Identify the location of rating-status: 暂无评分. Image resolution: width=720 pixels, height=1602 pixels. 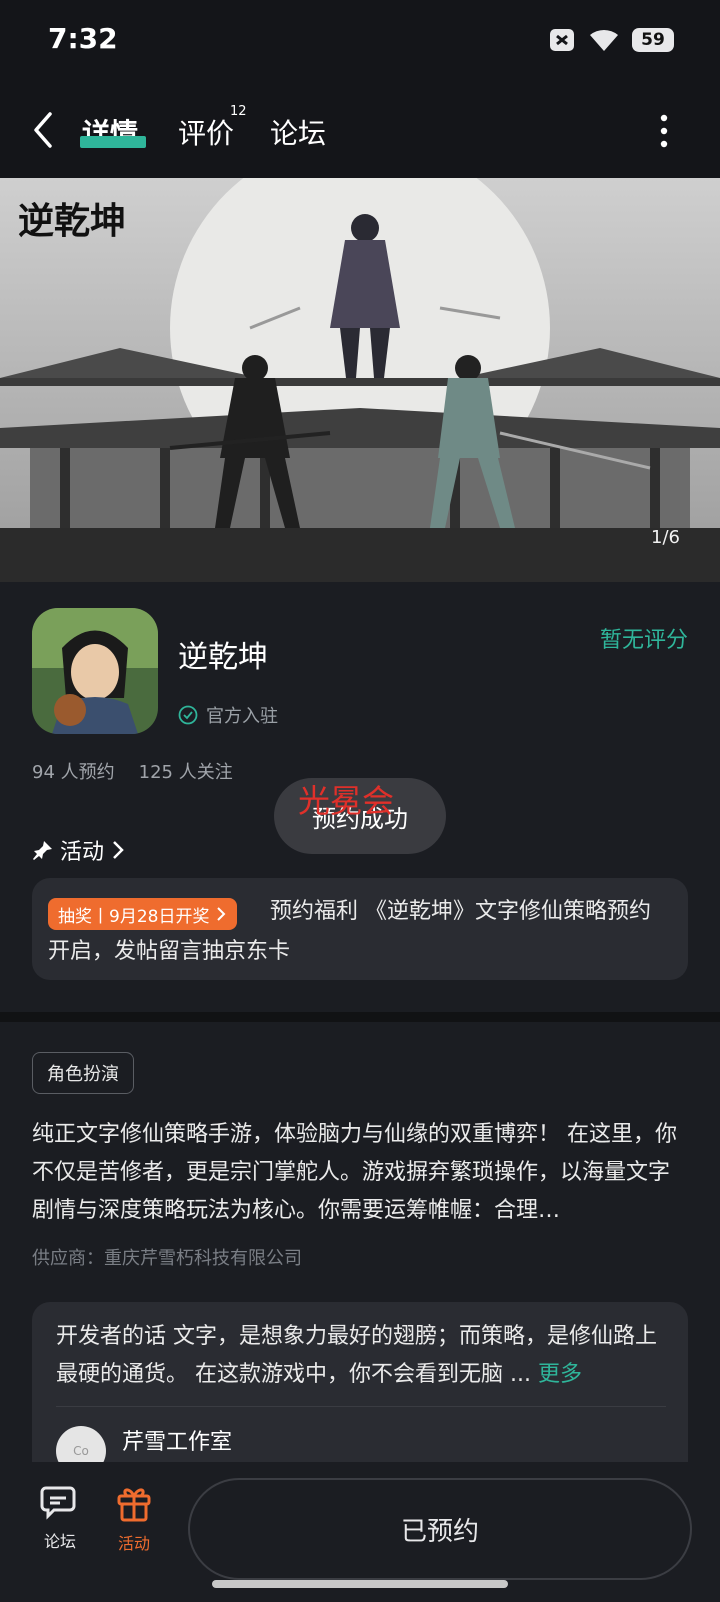
(643, 640).